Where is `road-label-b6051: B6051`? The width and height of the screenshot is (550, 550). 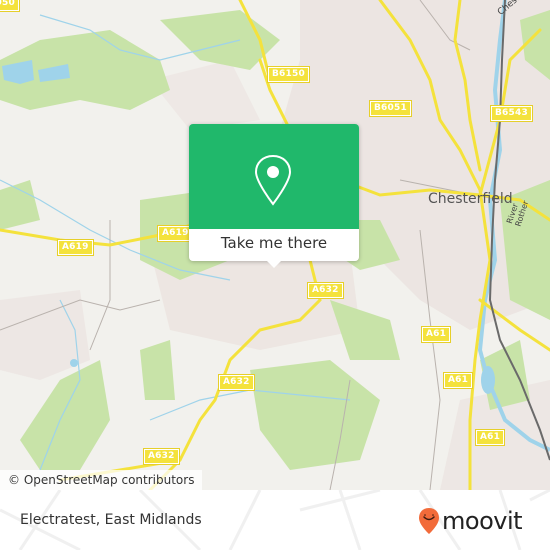 road-label-b6051: B6051 is located at coordinates (390, 108).